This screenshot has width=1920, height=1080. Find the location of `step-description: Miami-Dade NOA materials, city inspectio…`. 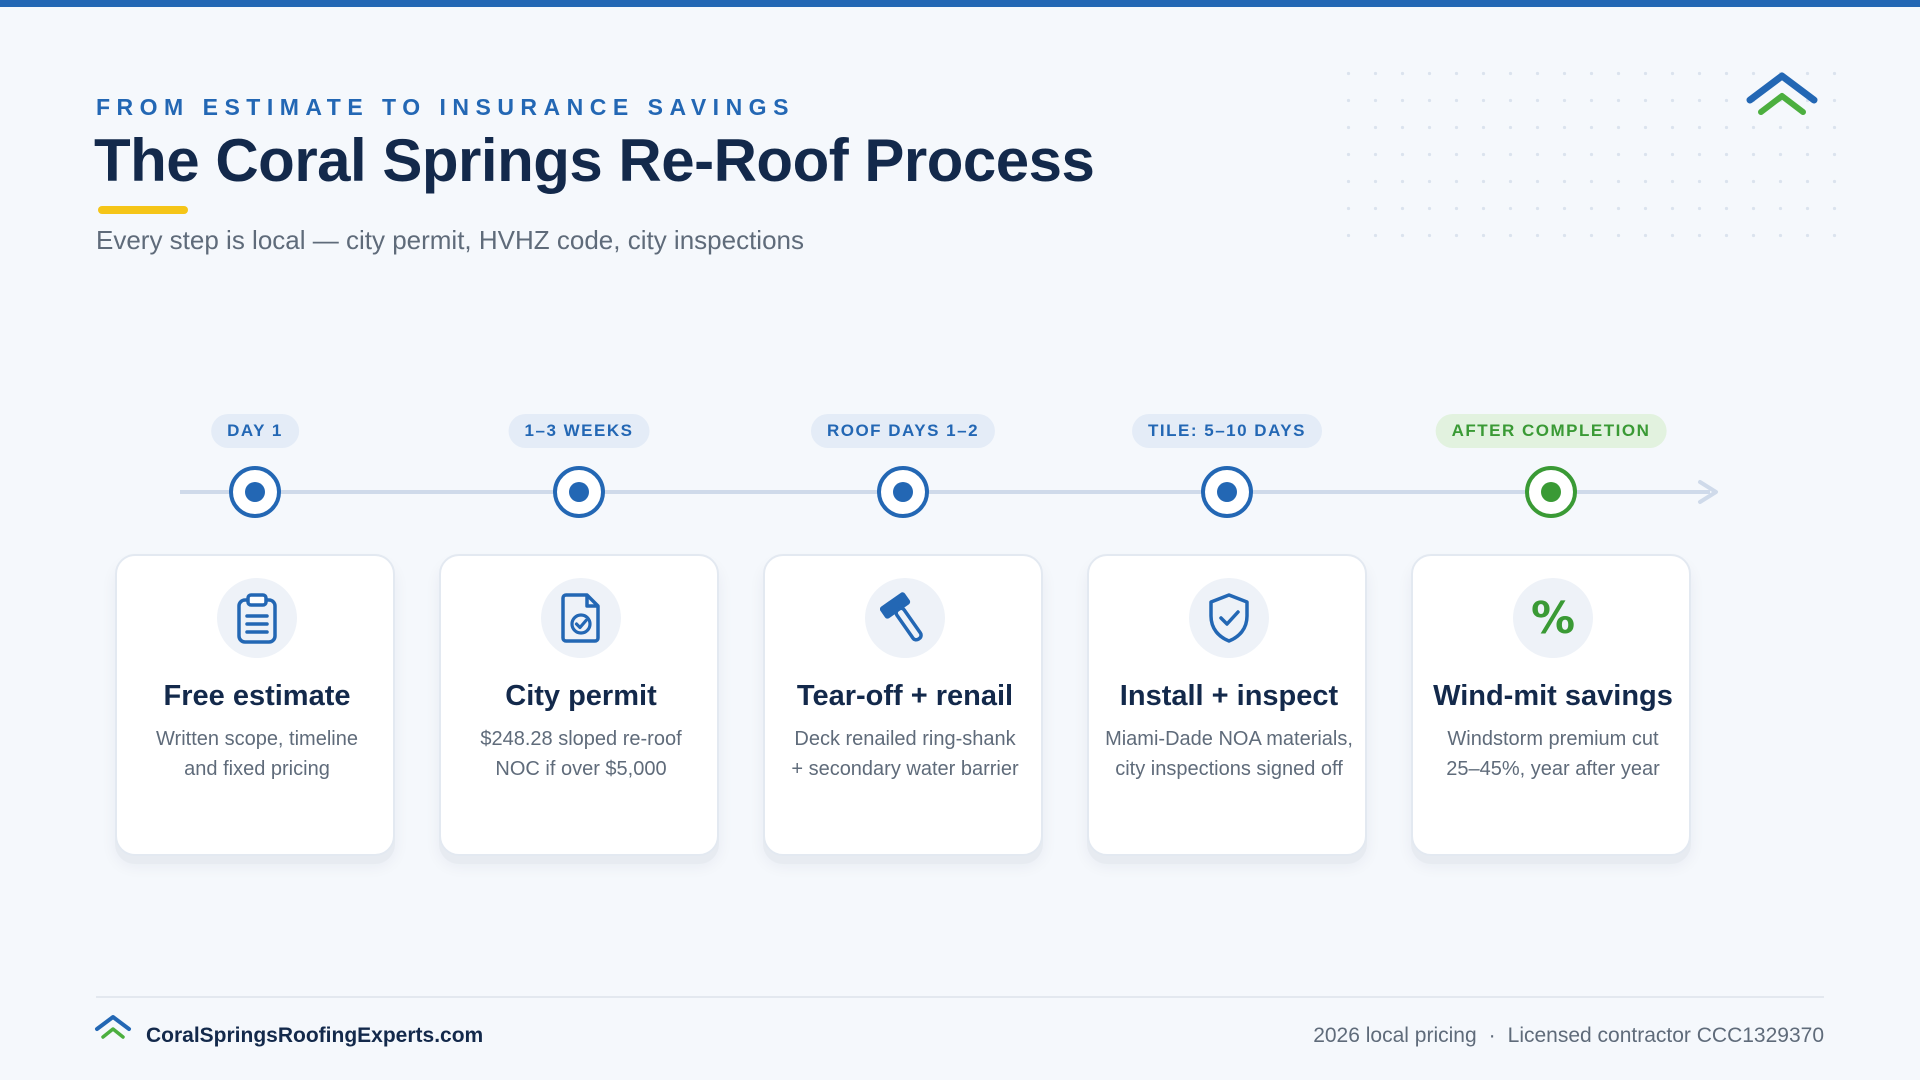

step-description: Miami-Dade NOA materials, city inspectio… is located at coordinates (1229, 754).